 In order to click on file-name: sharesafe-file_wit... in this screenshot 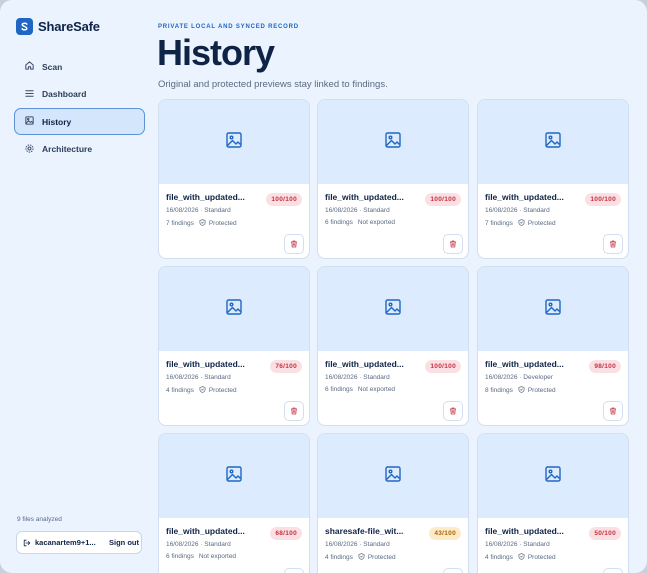, I will do `click(364, 531)`.